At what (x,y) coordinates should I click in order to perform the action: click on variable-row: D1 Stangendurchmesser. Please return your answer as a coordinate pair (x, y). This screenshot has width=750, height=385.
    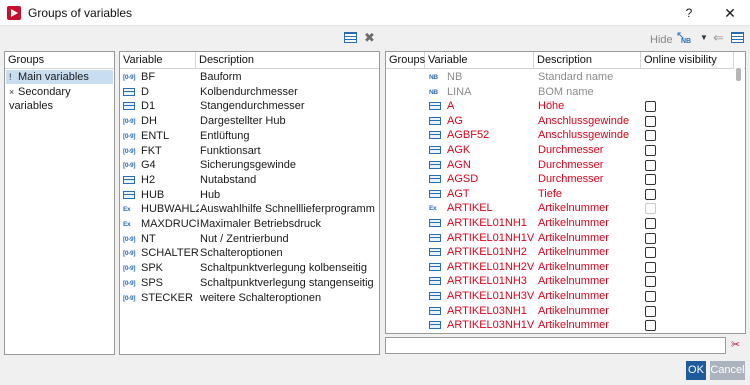
    Looking at the image, I should click on (249, 106).